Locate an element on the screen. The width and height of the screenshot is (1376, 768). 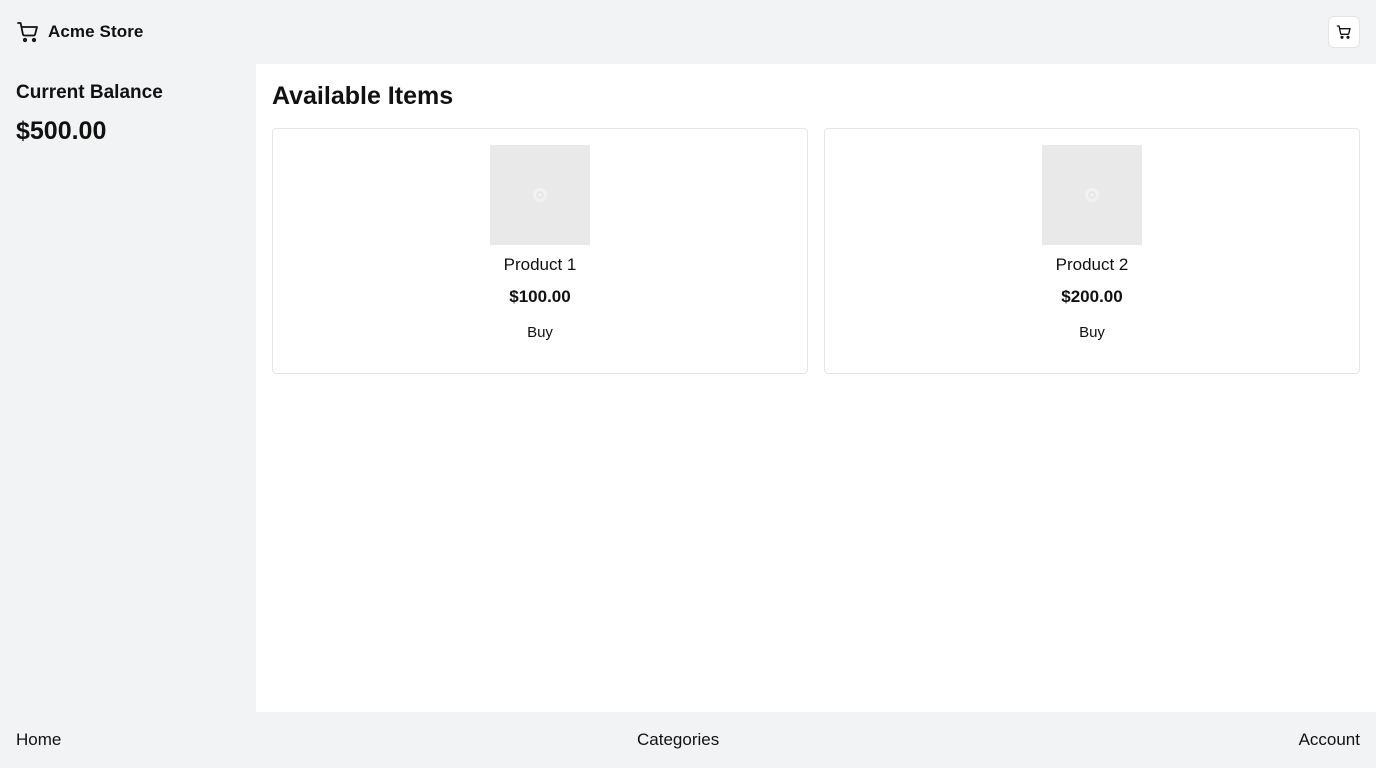
nav-account-link: Account is located at coordinates (1329, 740).